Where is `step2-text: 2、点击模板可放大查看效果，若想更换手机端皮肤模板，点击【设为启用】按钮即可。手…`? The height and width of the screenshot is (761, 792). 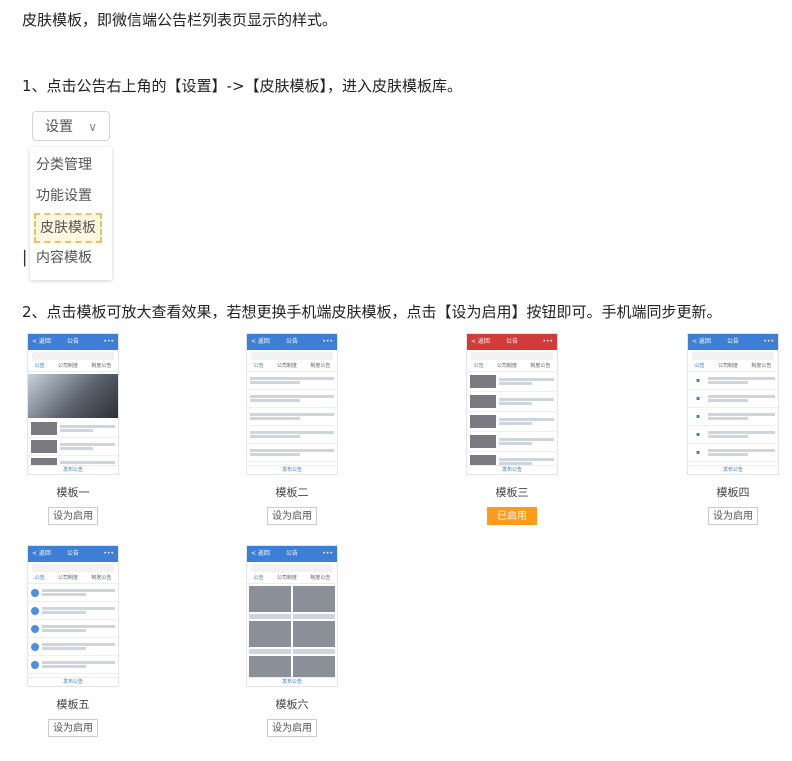 step2-text: 2、点击模板可放大查看效果，若想更换手机端皮肤模板，点击【设为启用】按钮即可。手… is located at coordinates (372, 312).